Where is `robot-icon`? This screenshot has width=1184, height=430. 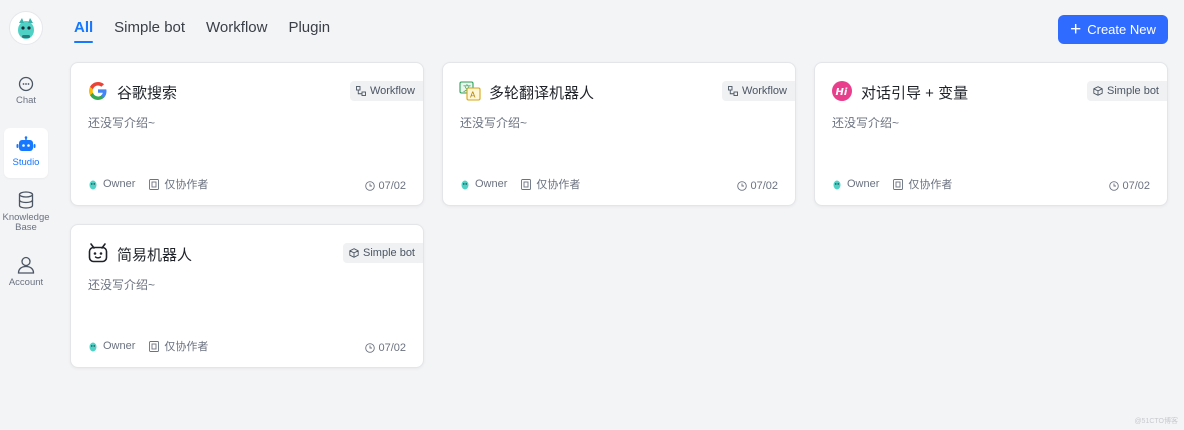
robot-icon is located at coordinates (26, 143).